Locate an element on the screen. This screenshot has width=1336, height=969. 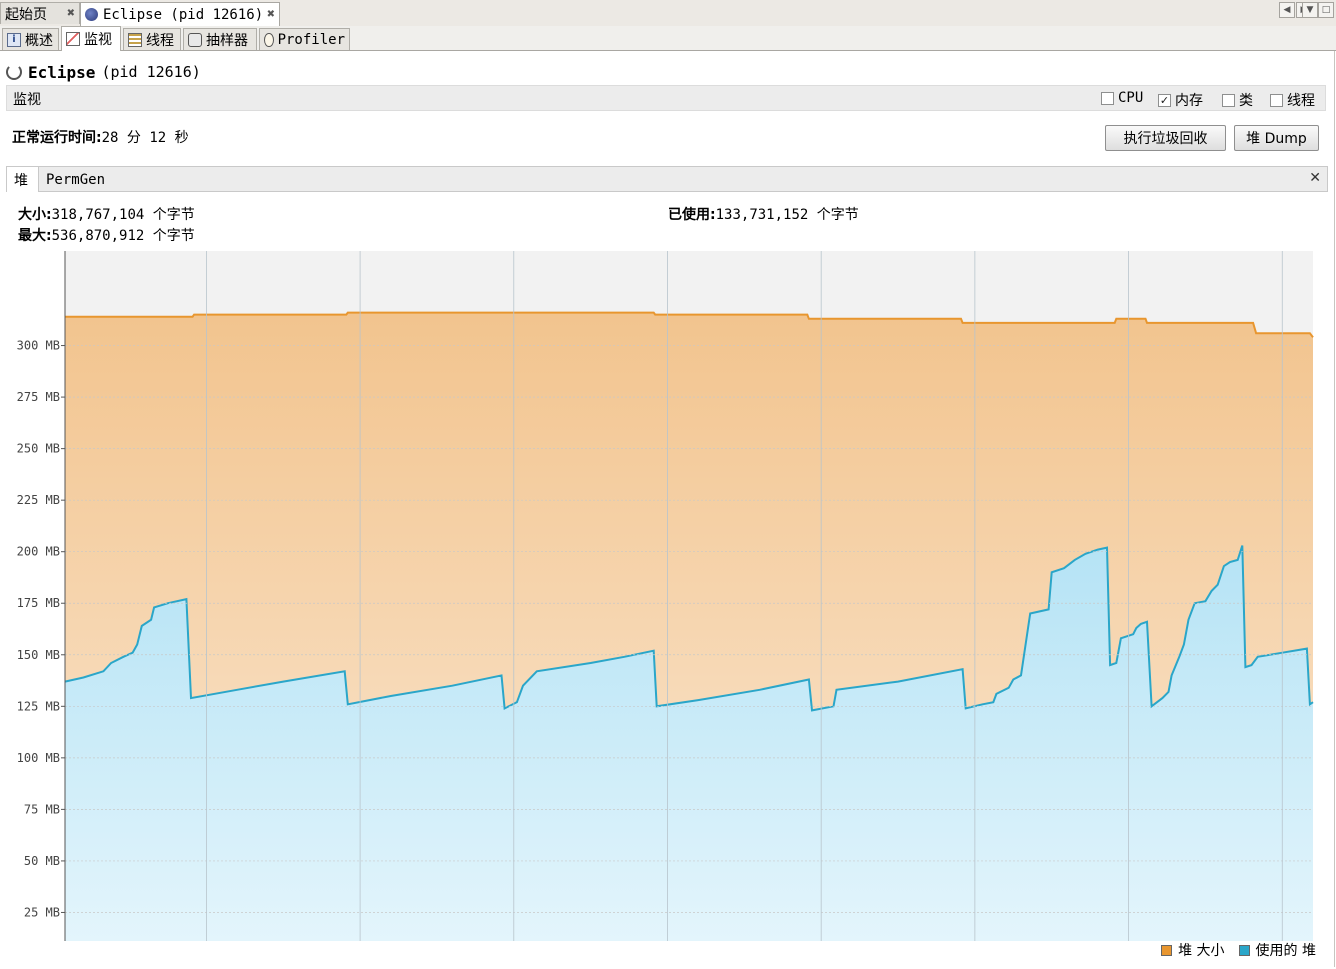
sampler-icon is located at coordinates (195, 39).